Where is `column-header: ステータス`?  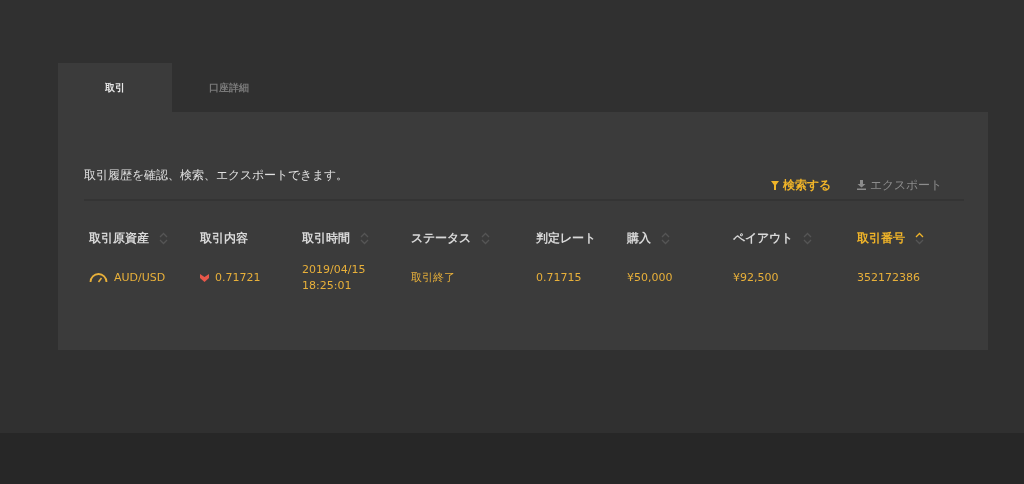 column-header: ステータス is located at coordinates (441, 238).